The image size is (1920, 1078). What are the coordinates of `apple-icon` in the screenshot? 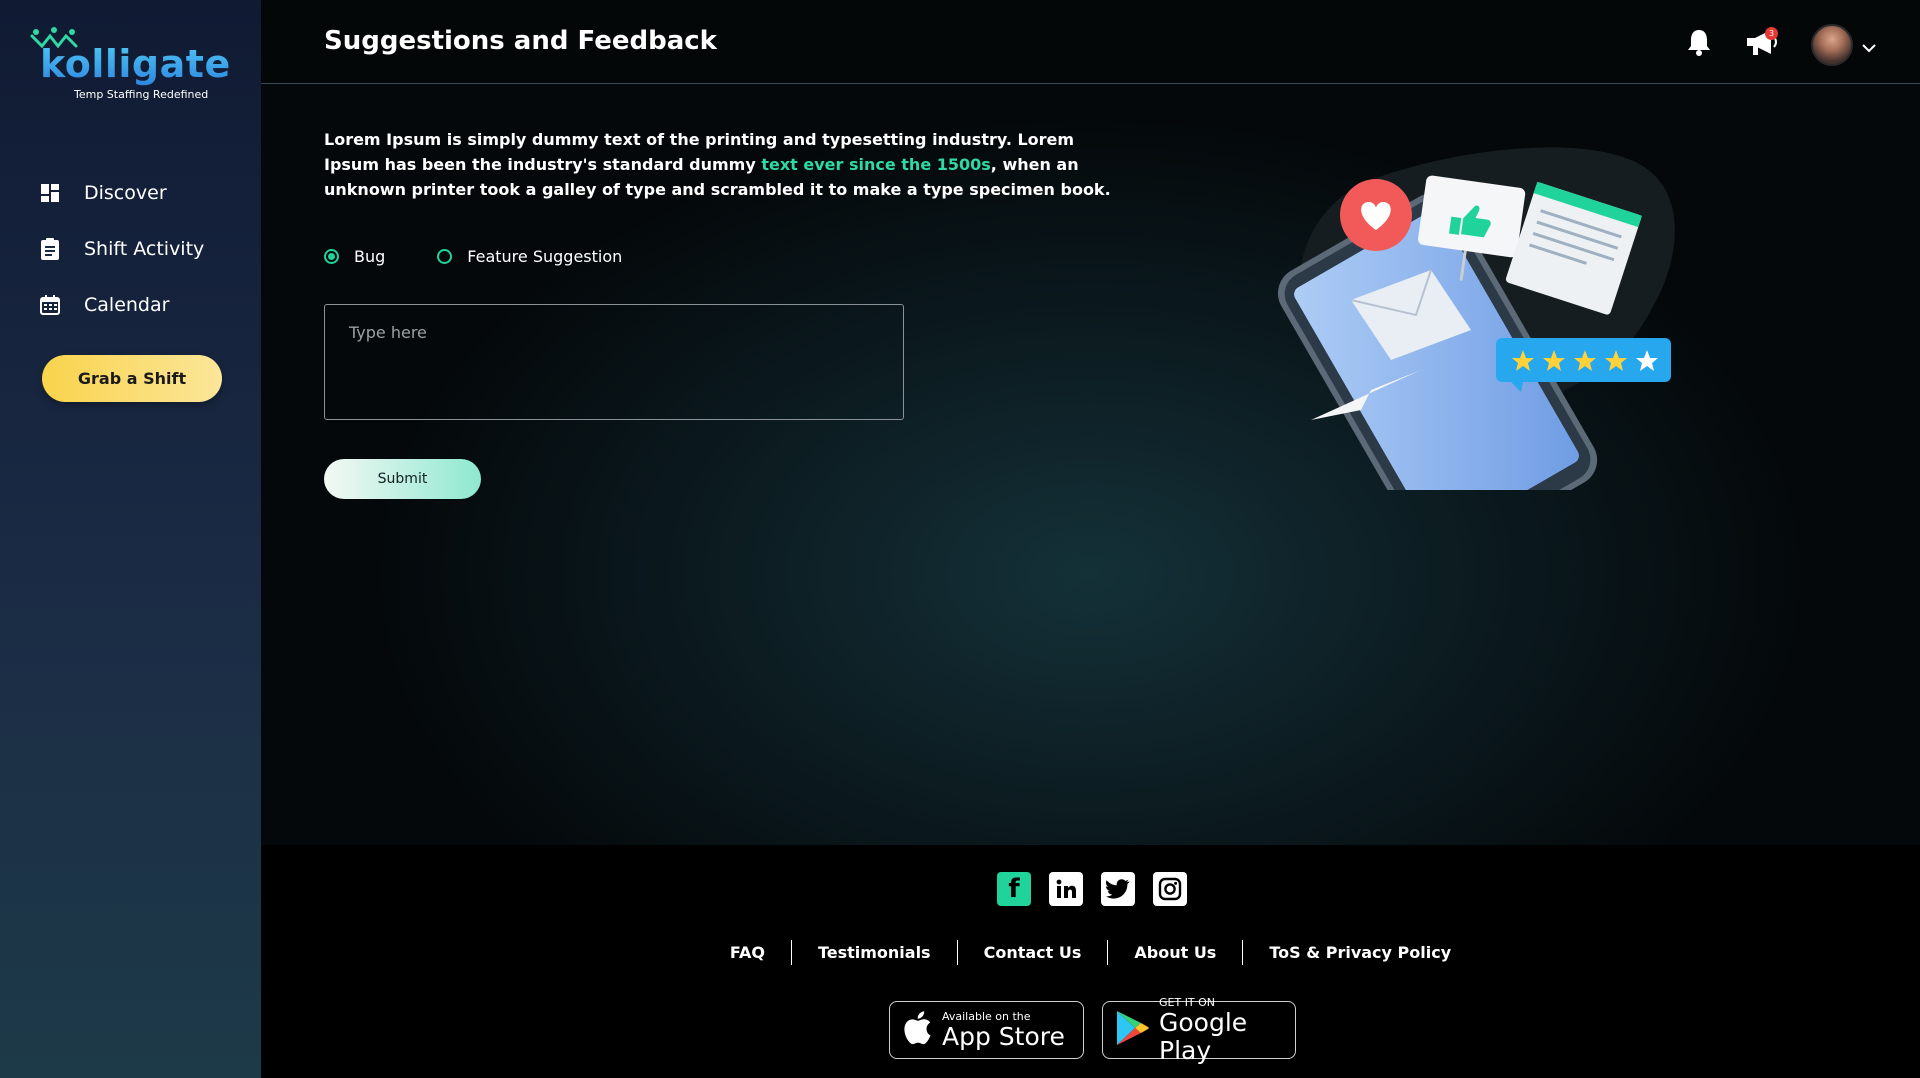 It's located at (917, 1030).